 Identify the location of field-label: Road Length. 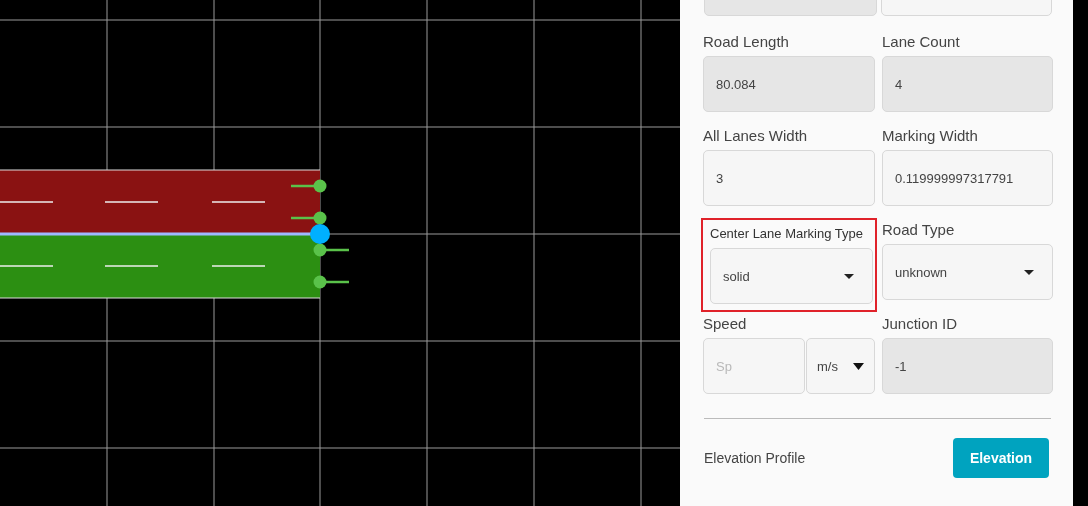
(746, 42).